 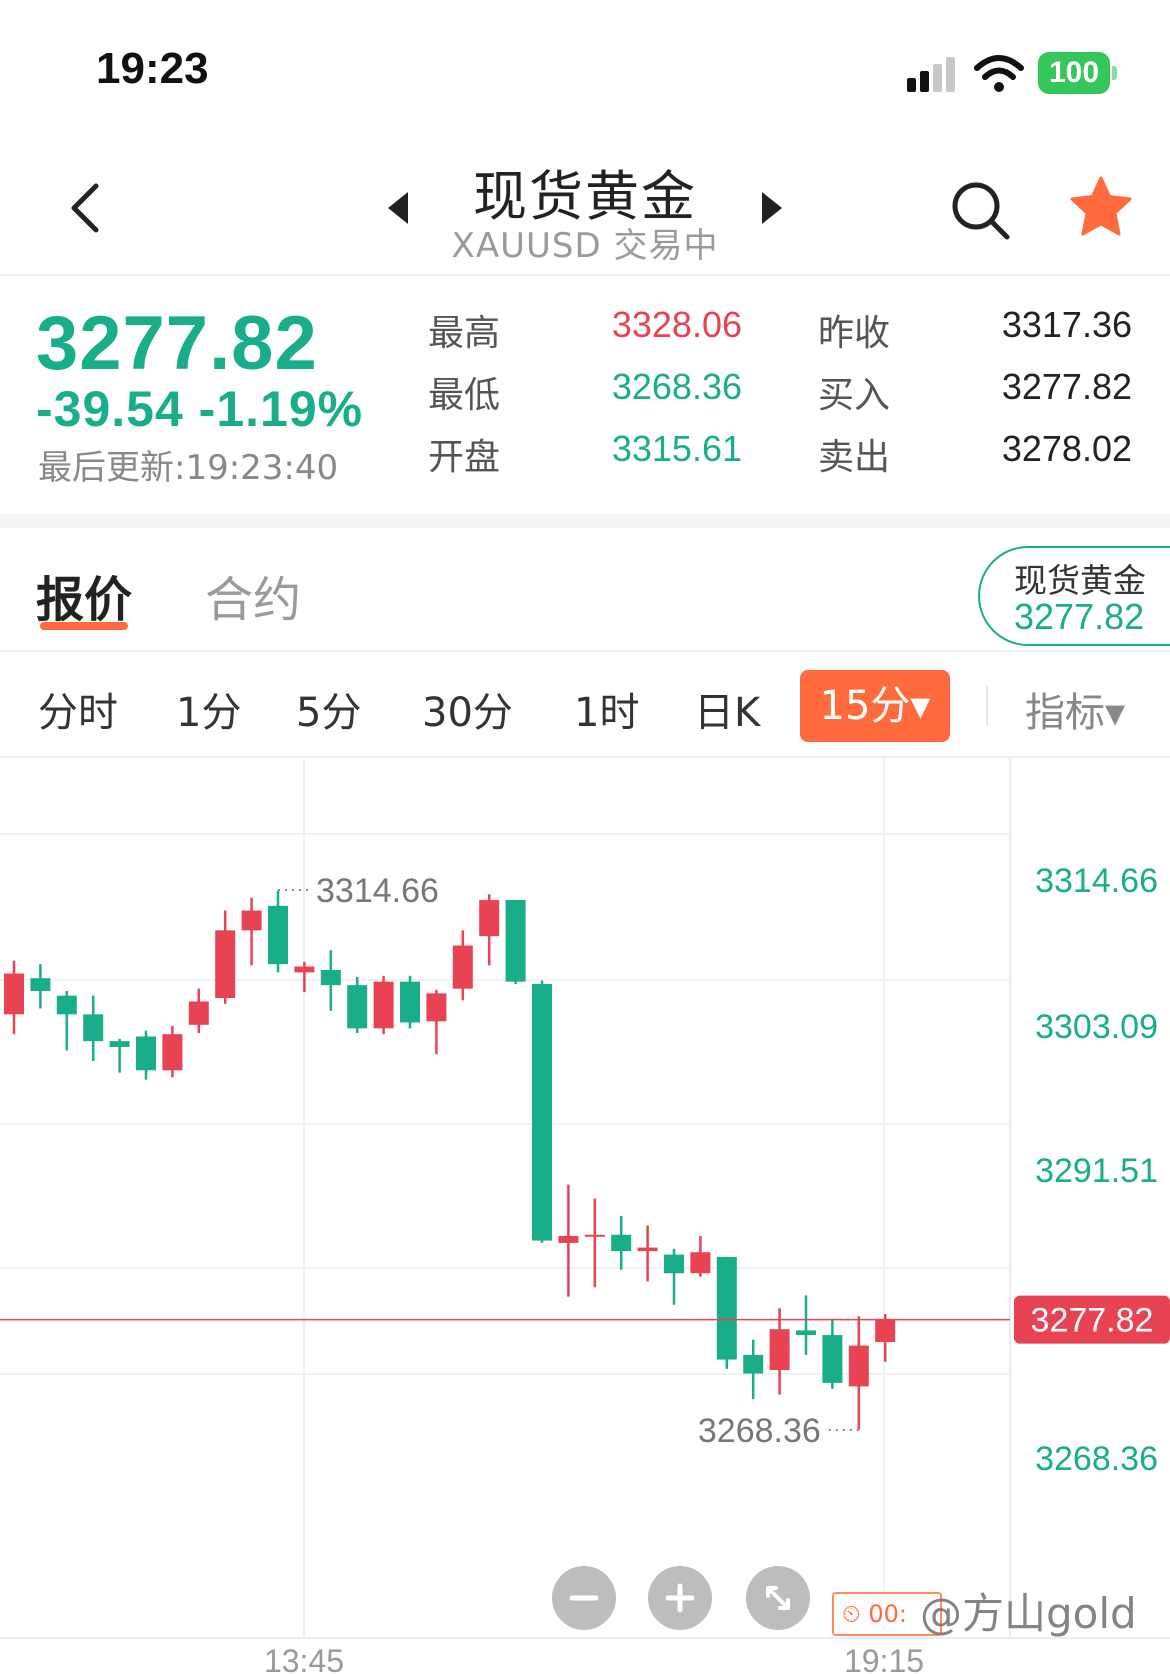 I want to click on current-price-tag-label: 3277.82, so click(x=1092, y=1321).